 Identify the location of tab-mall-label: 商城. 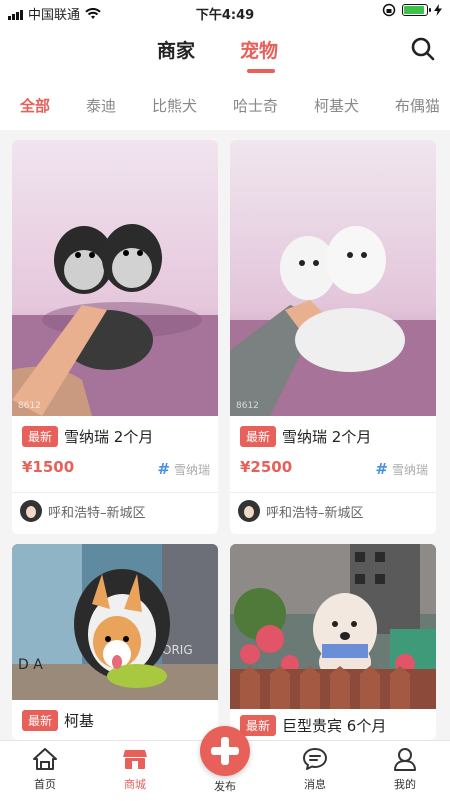
(135, 784).